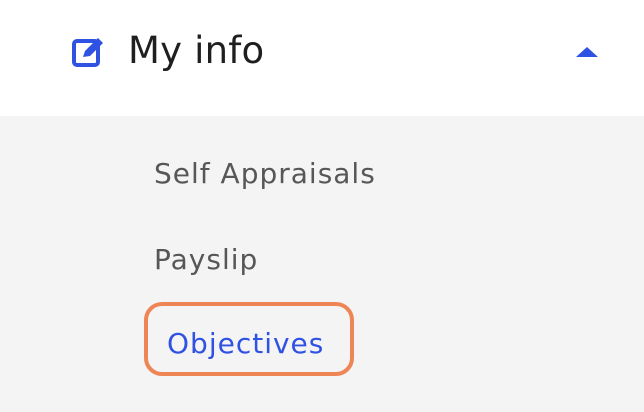  What do you see at coordinates (206, 260) in the screenshot?
I see `submenu-item-payslip: Payslip` at bounding box center [206, 260].